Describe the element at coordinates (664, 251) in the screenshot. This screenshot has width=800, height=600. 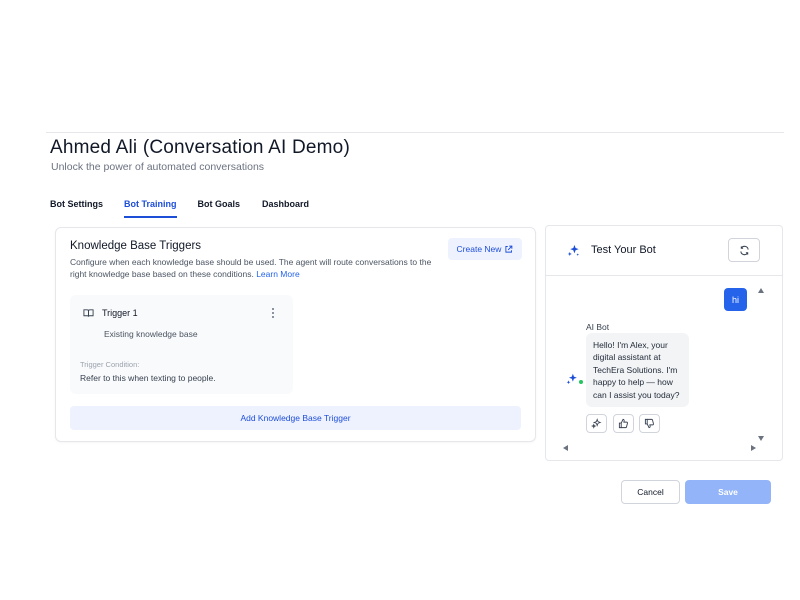
I see `test-bot-header: Test Your Bot` at that location.